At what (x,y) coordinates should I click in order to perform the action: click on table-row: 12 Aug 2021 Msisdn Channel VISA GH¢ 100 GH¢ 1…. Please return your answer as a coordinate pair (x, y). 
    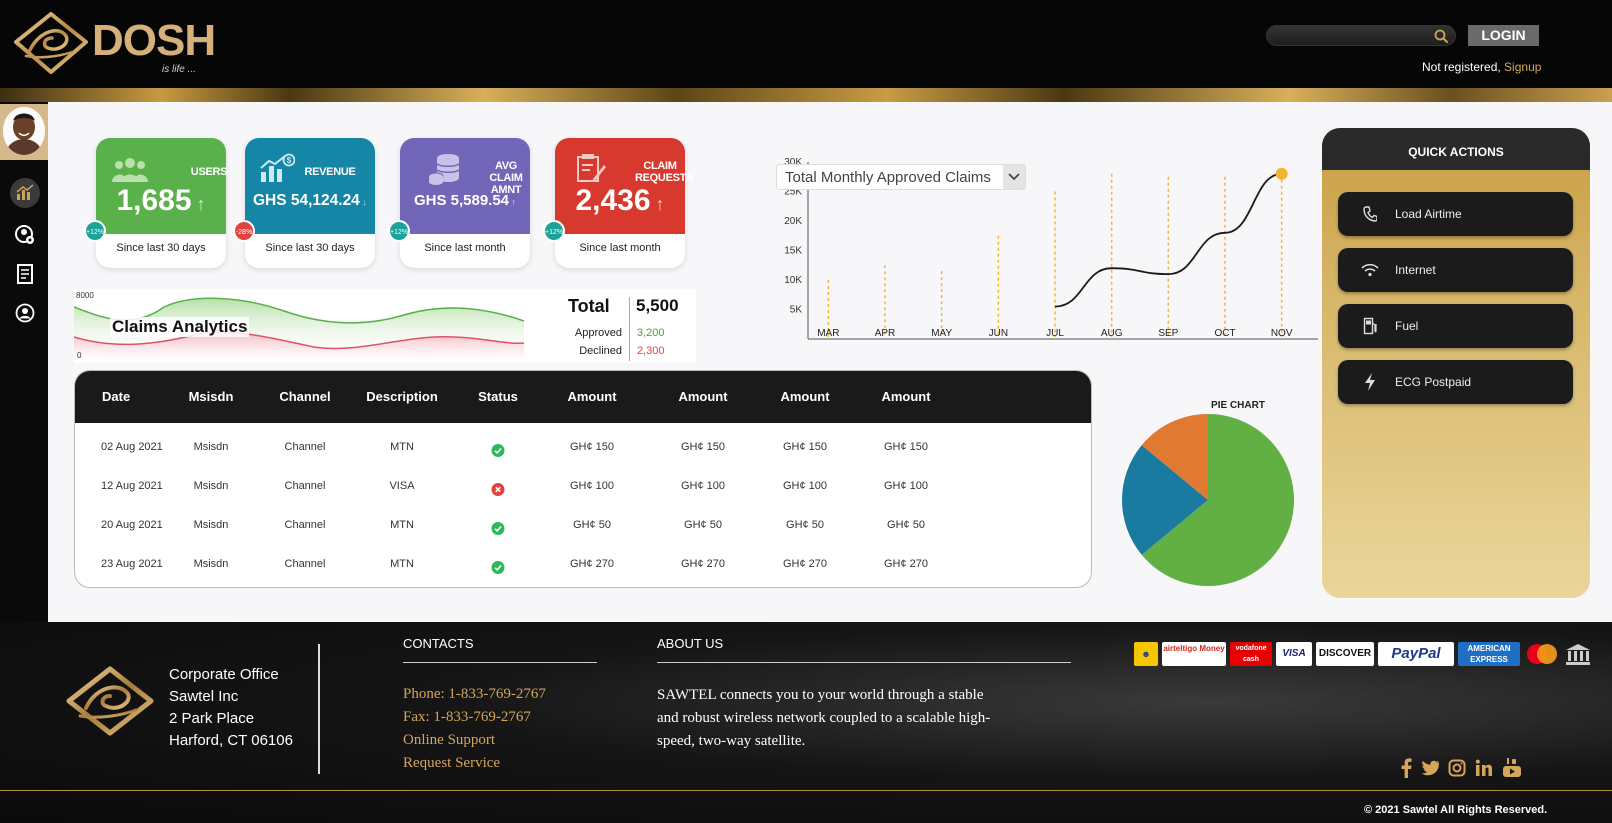
    Looking at the image, I should click on (583, 499).